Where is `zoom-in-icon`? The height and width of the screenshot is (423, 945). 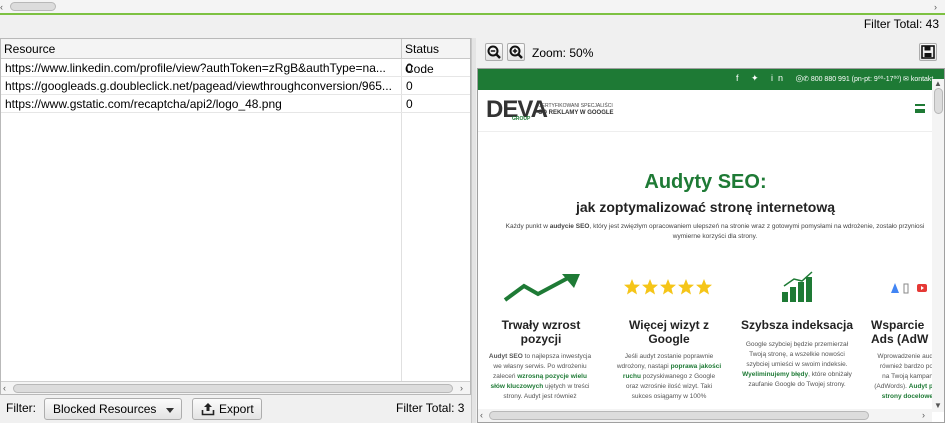
zoom-in-icon is located at coordinates (516, 52).